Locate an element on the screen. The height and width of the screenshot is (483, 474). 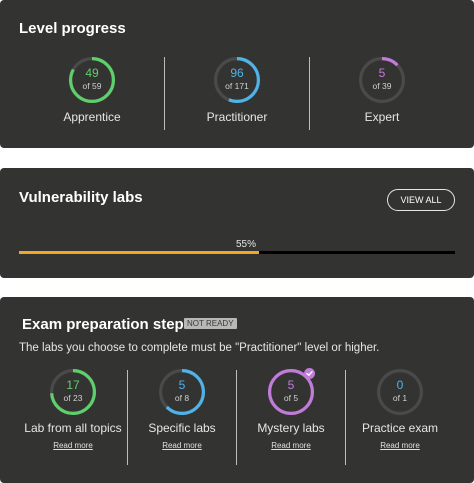
progress-ring: 96 of 171 is located at coordinates (237, 80).